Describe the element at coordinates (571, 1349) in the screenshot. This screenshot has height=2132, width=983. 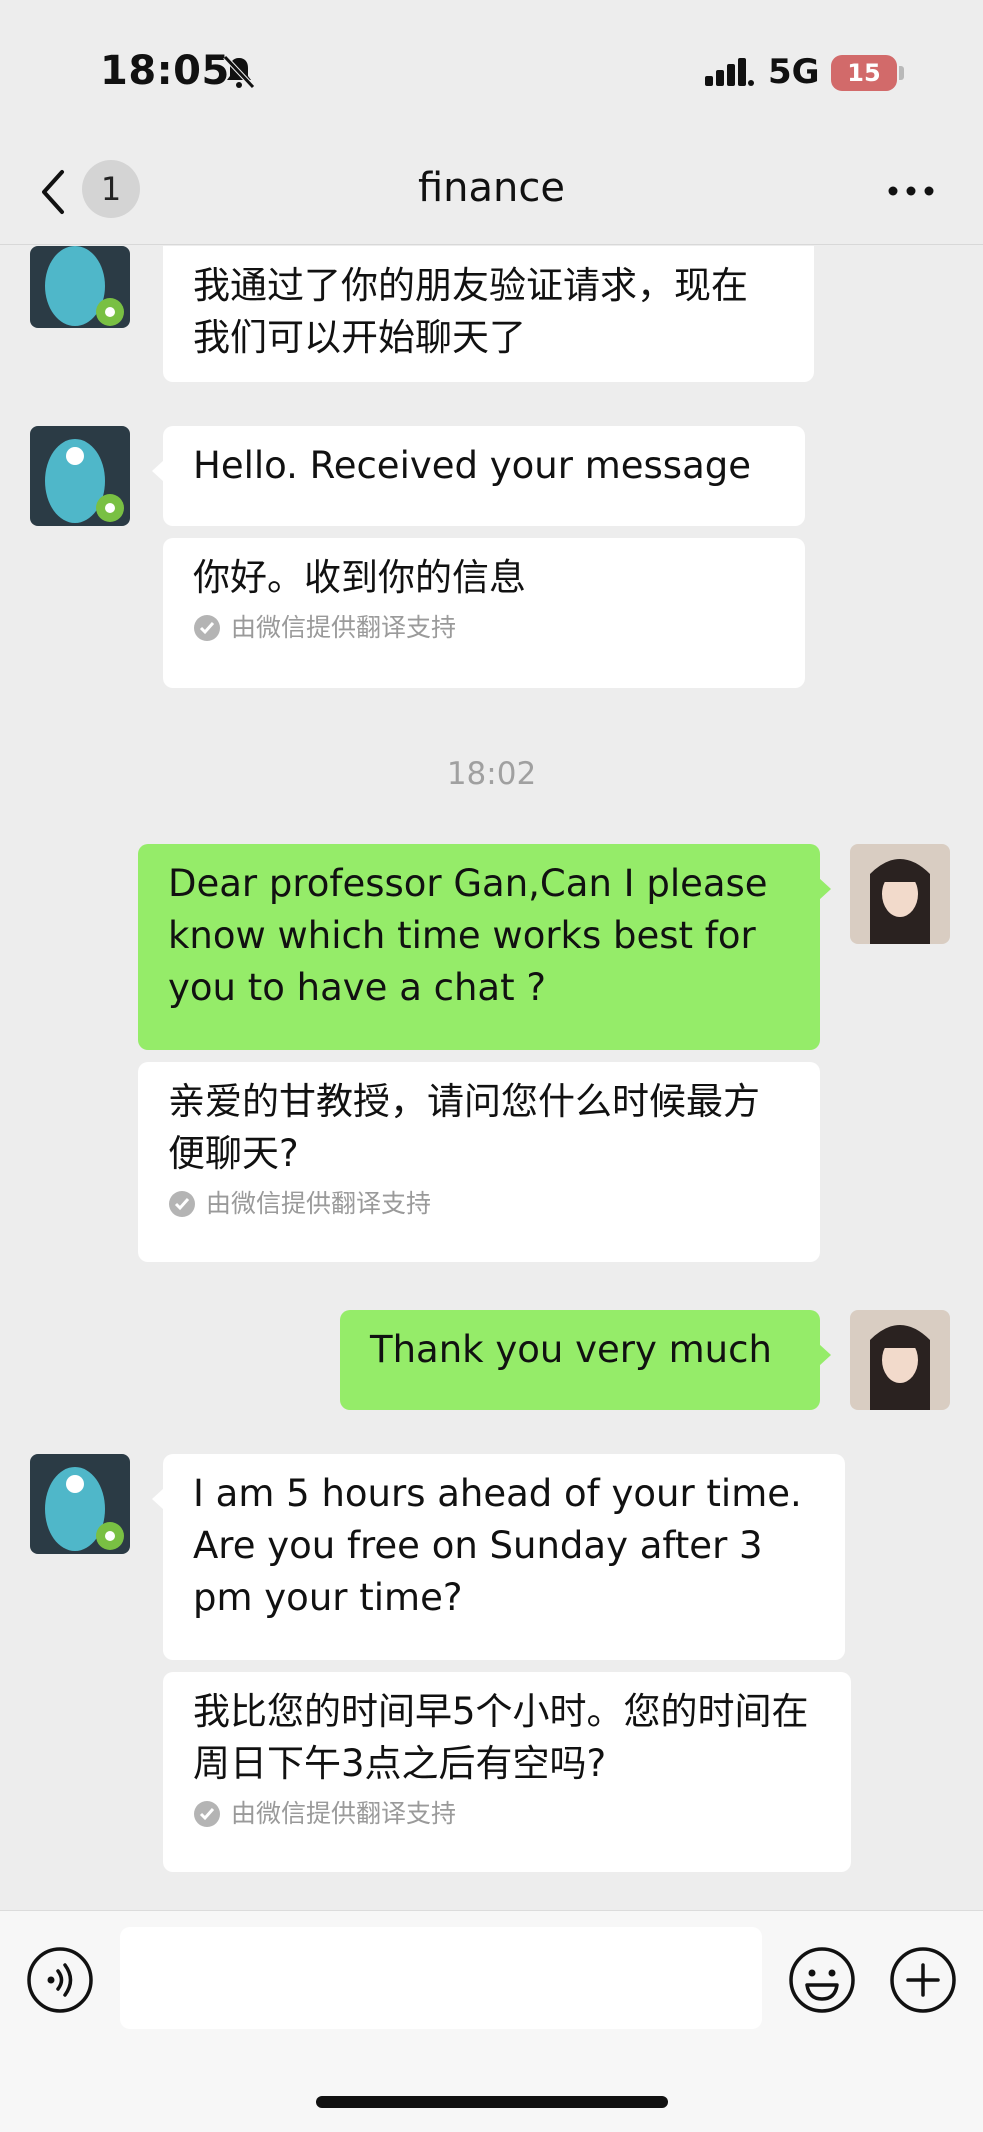
I see `message-text: Thank you very much` at that location.